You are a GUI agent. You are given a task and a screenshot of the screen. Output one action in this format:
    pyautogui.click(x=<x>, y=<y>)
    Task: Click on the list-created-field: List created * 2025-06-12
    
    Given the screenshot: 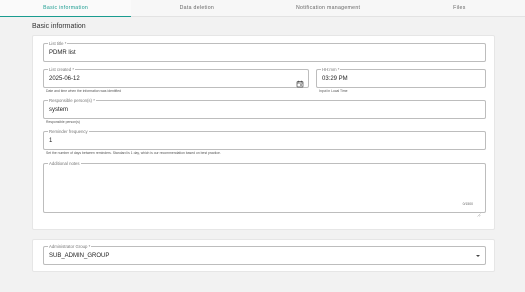 What is the action you would take?
    pyautogui.click(x=176, y=77)
    